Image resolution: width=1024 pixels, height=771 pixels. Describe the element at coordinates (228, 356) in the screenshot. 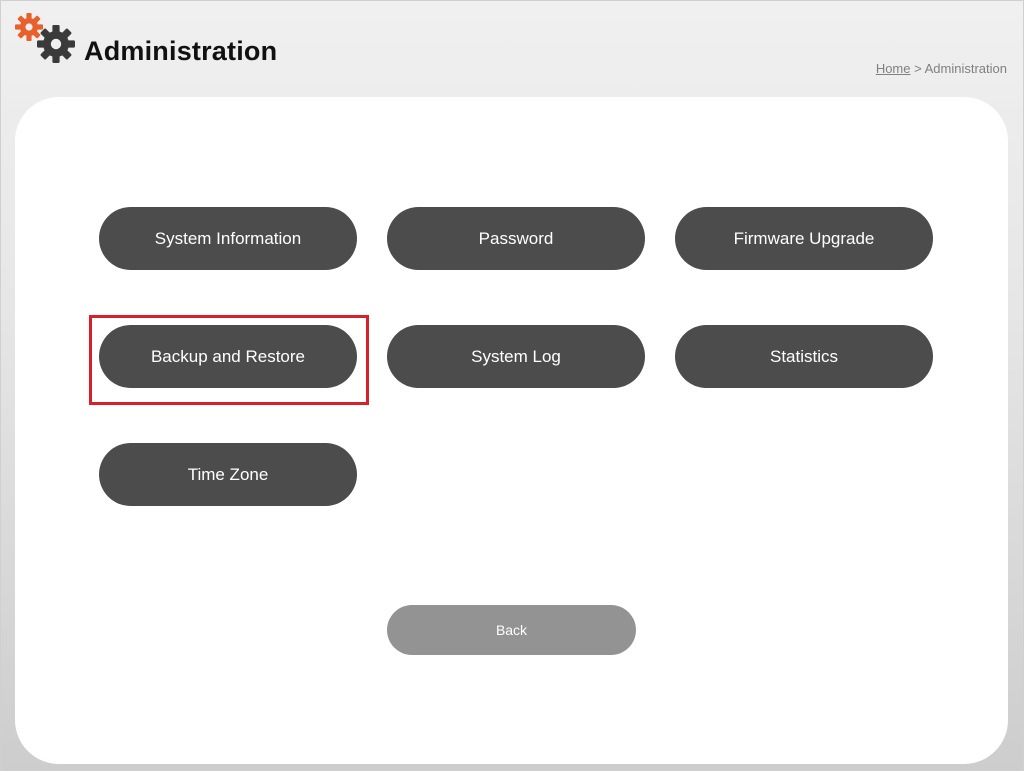

I see `backup-and-restore-button: Backup and Restore` at that location.